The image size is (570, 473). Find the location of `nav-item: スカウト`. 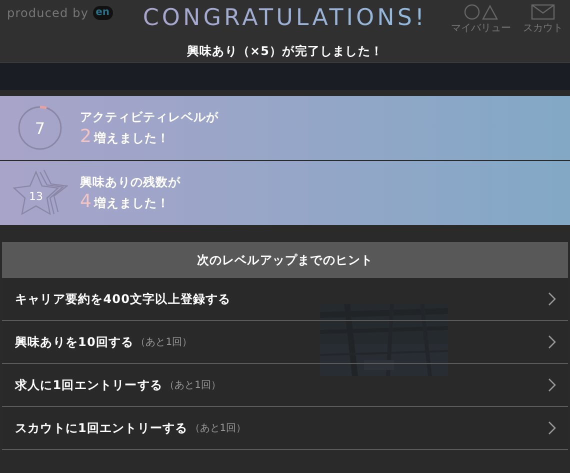

nav-item: スカウト is located at coordinates (543, 20).